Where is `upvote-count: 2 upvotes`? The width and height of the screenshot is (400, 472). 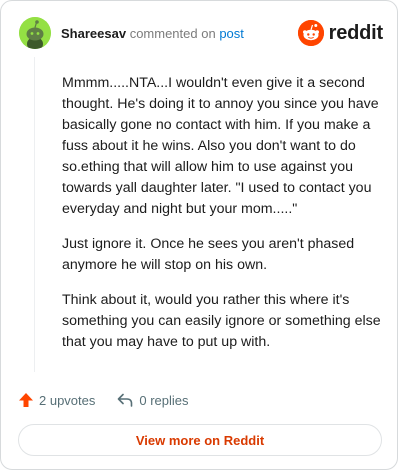 upvote-count: 2 upvotes is located at coordinates (67, 400).